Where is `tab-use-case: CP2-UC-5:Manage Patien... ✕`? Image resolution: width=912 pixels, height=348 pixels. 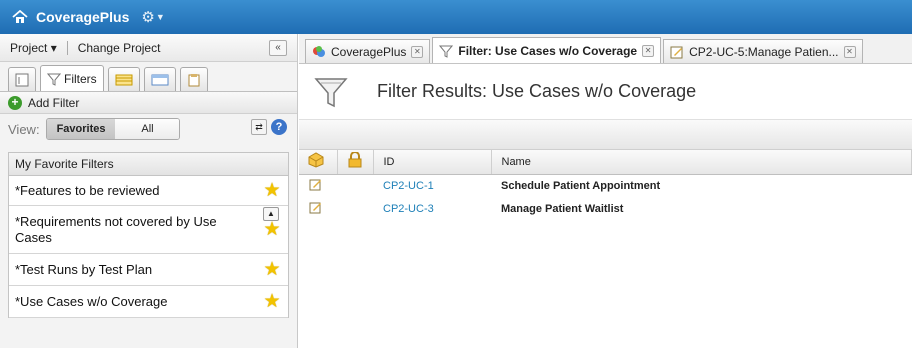
tab-use-case: CP2-UC-5:Manage Patien... ✕ is located at coordinates (763, 51).